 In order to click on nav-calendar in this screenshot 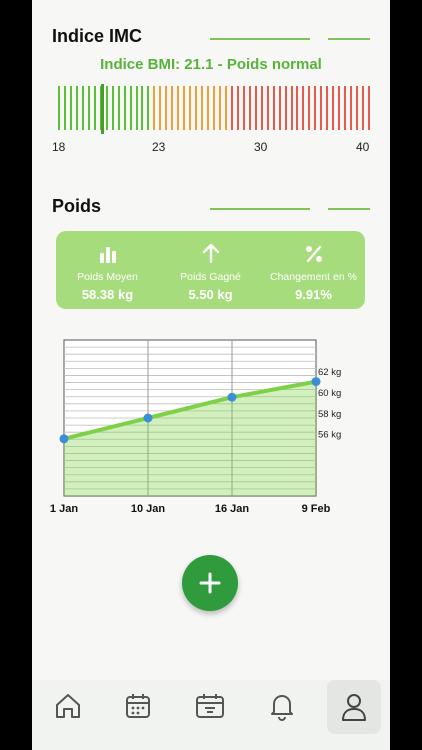, I will do `click(138, 706)`.